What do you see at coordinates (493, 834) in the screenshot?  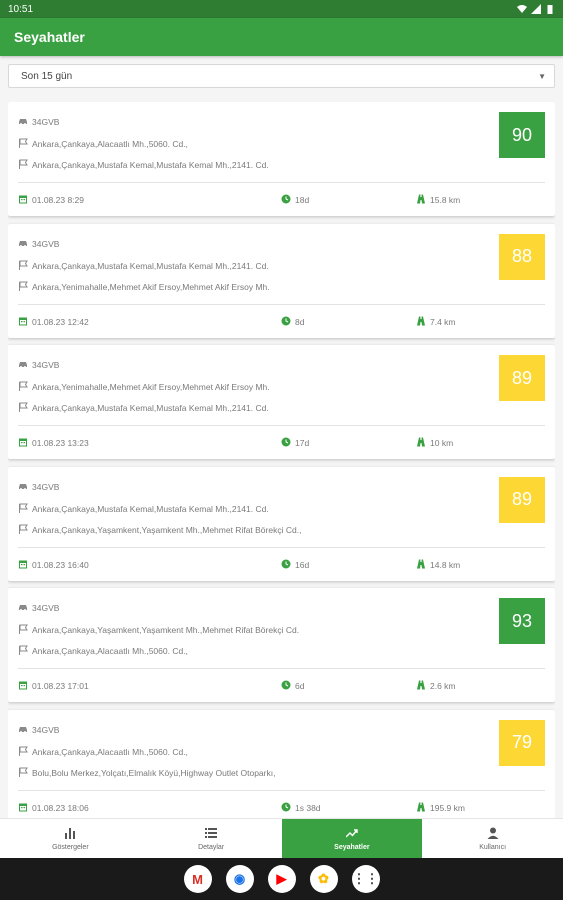 I see `person-icon` at bounding box center [493, 834].